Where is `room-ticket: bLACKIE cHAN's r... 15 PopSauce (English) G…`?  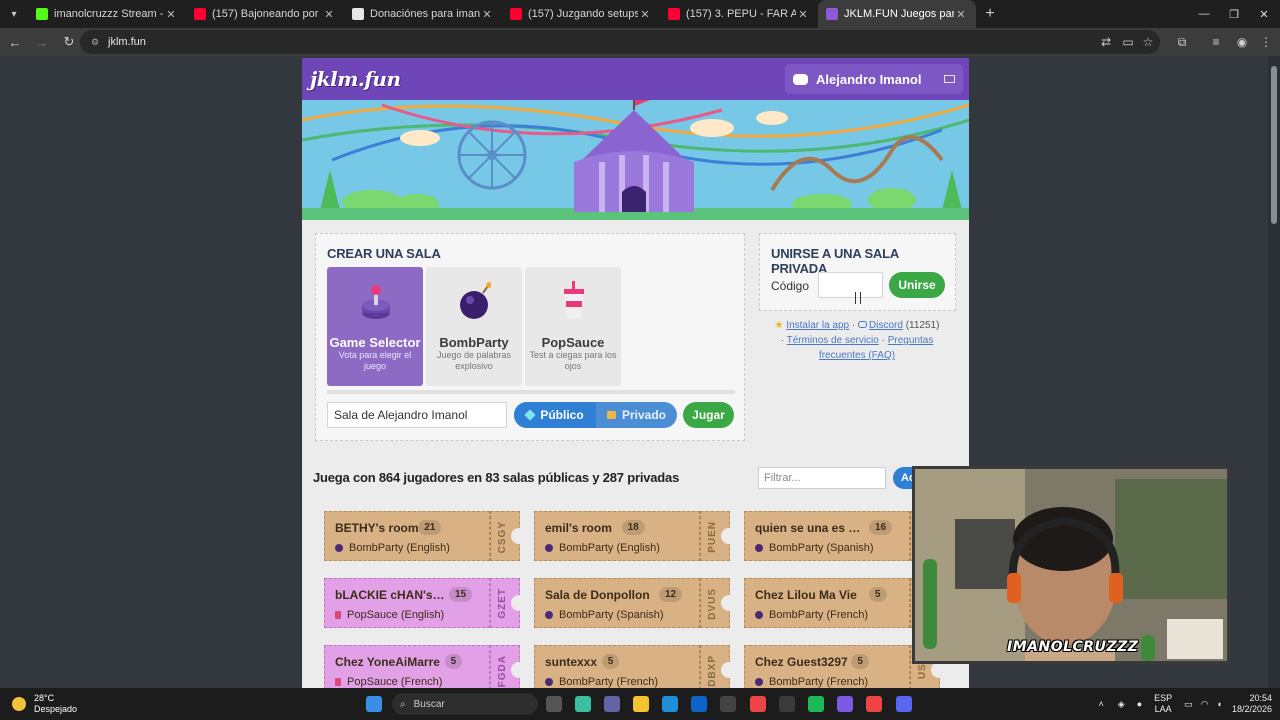 room-ticket: bLACKIE cHAN's r... 15 PopSauce (English) G… is located at coordinates (425, 603).